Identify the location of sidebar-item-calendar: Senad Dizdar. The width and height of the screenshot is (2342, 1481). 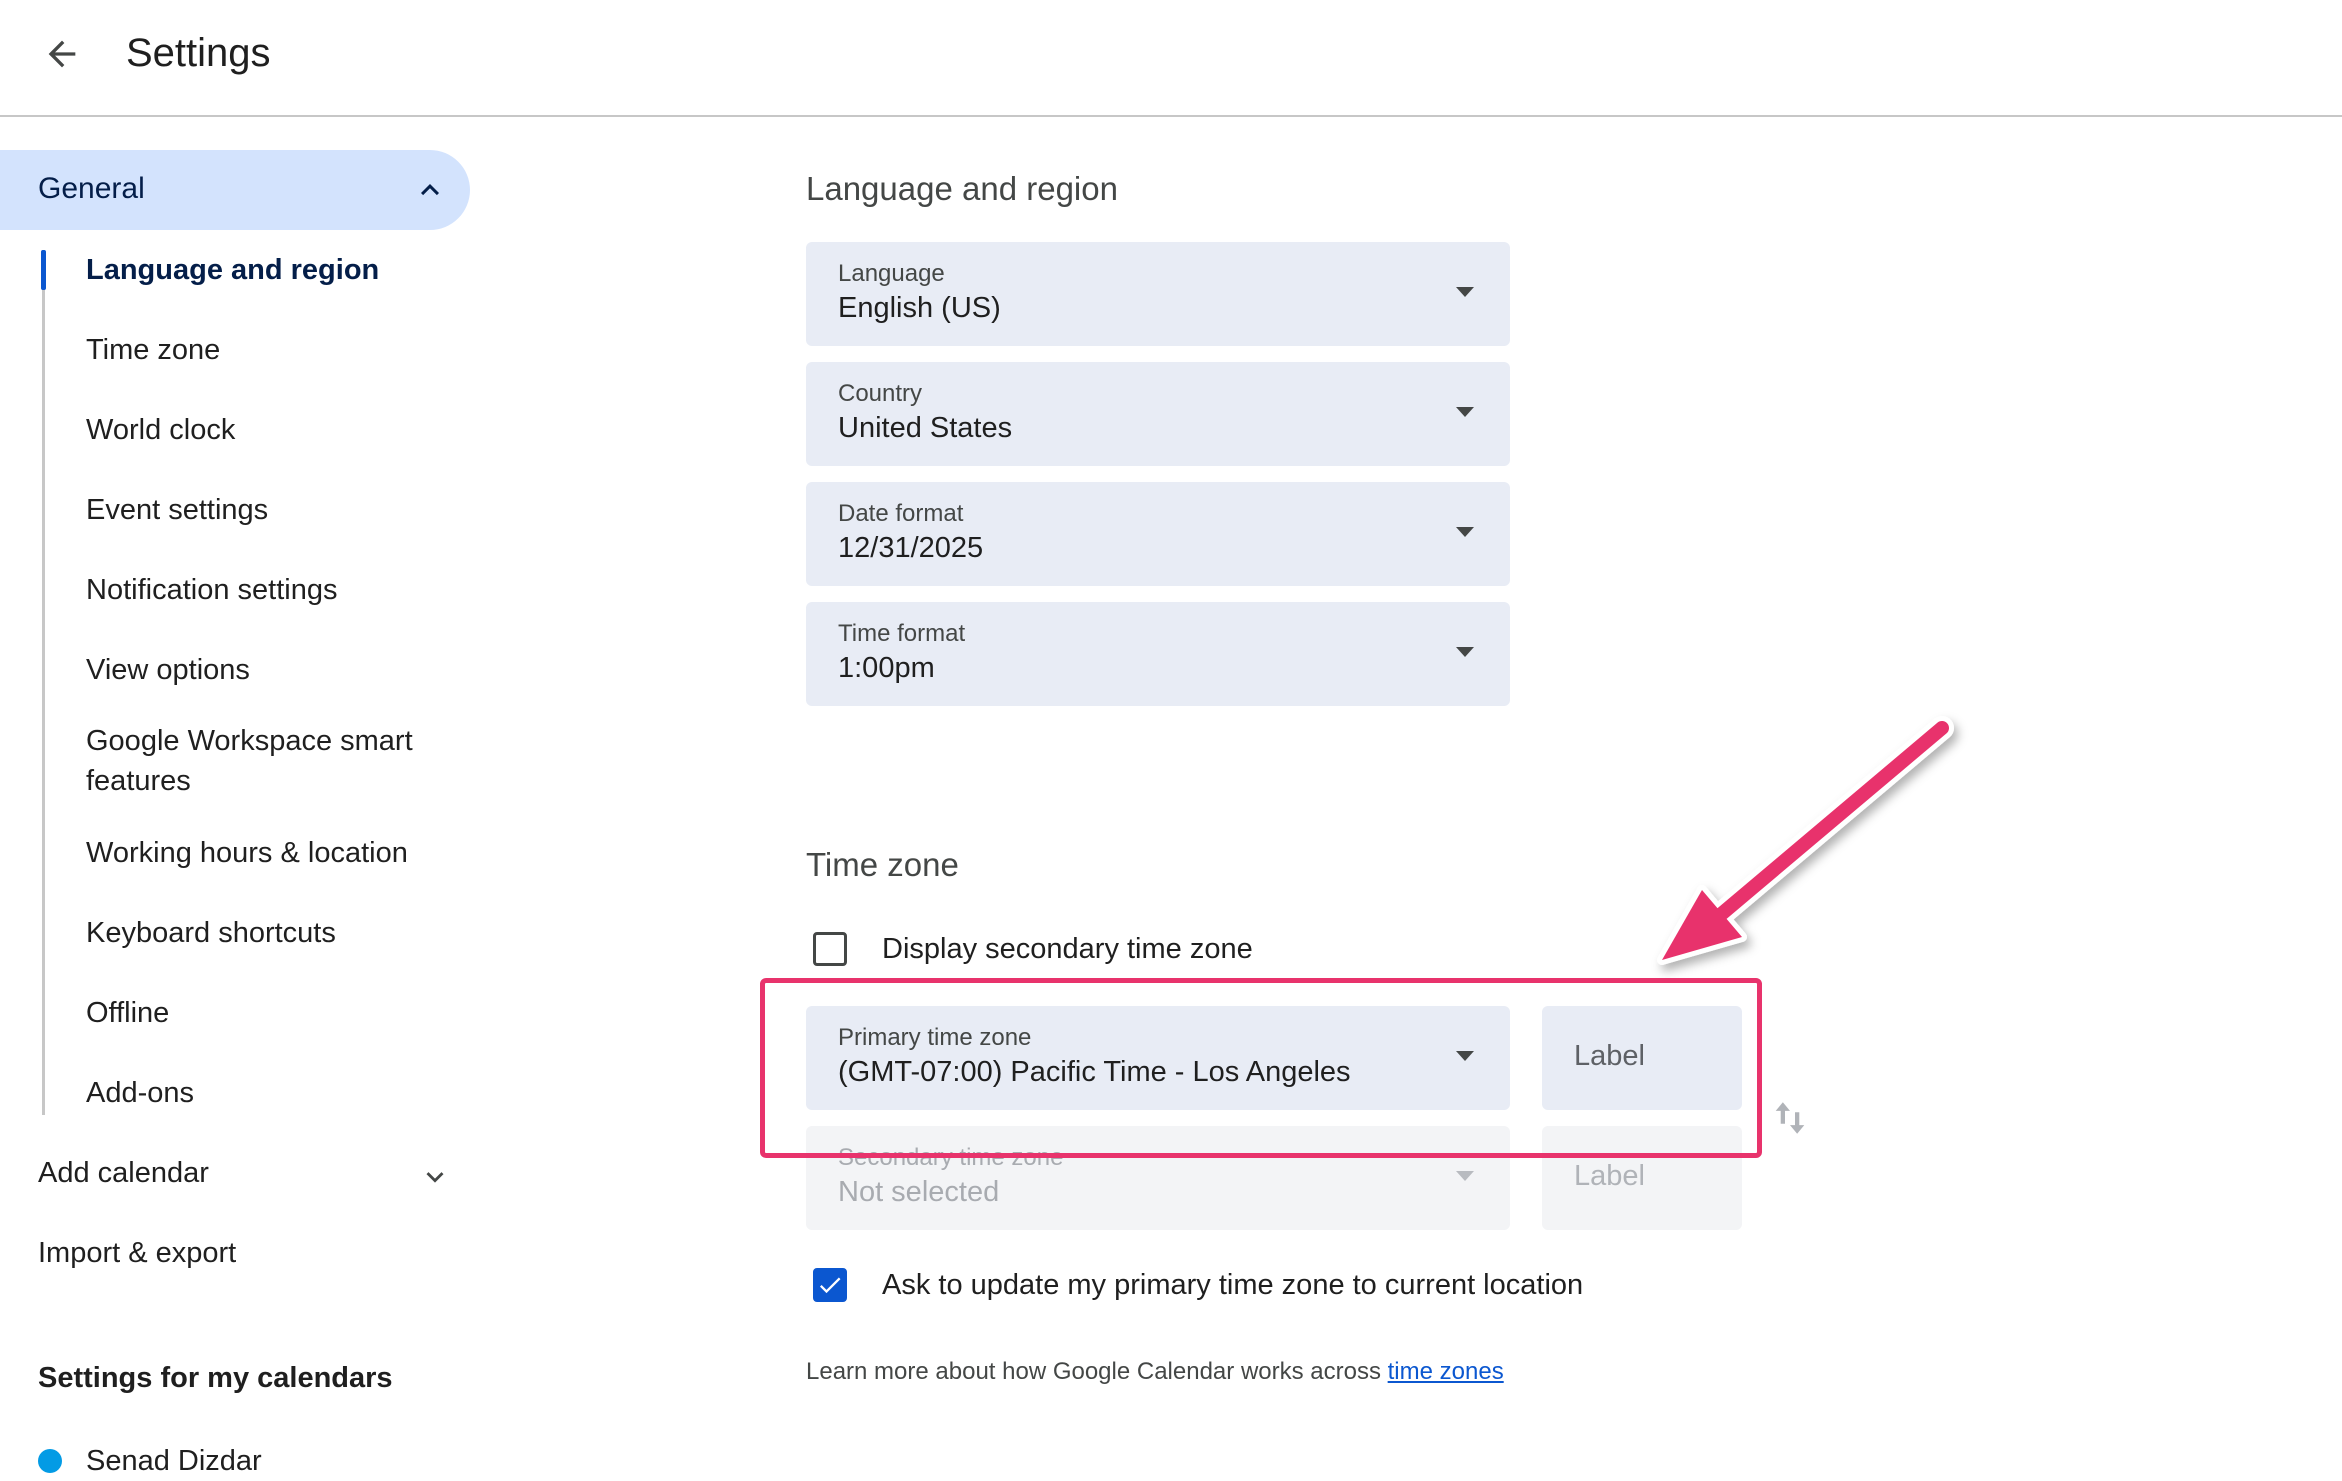
(256, 1461).